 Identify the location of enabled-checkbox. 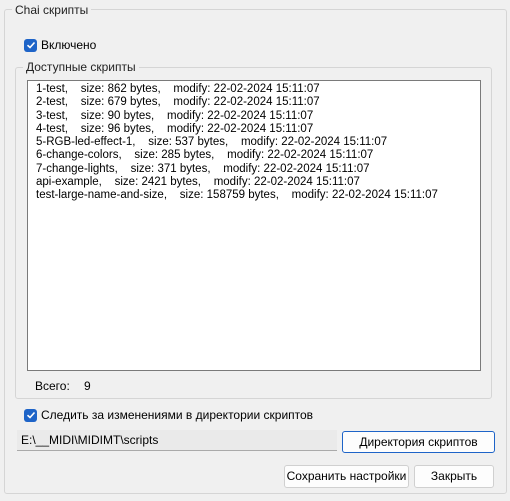
(30, 45).